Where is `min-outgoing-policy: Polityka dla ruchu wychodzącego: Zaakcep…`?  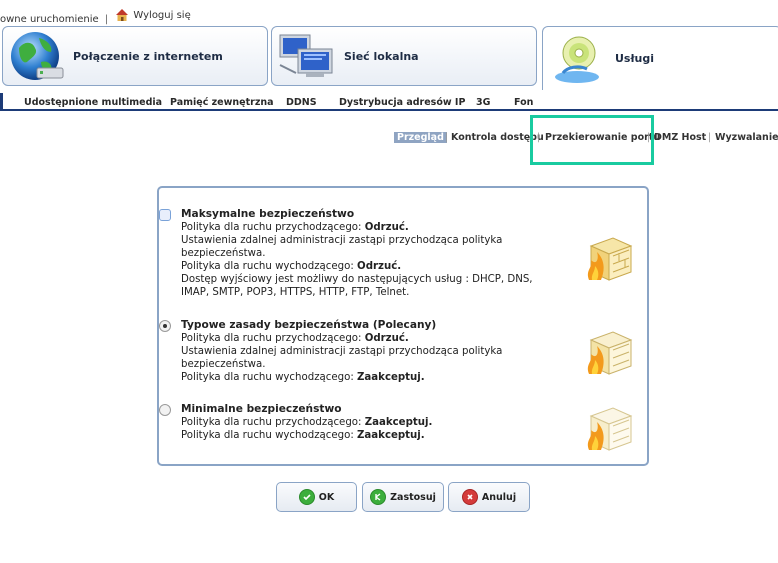
min-outgoing-policy: Polityka dla ruchu wychodzącego: Zaakcep… is located at coordinates (303, 435).